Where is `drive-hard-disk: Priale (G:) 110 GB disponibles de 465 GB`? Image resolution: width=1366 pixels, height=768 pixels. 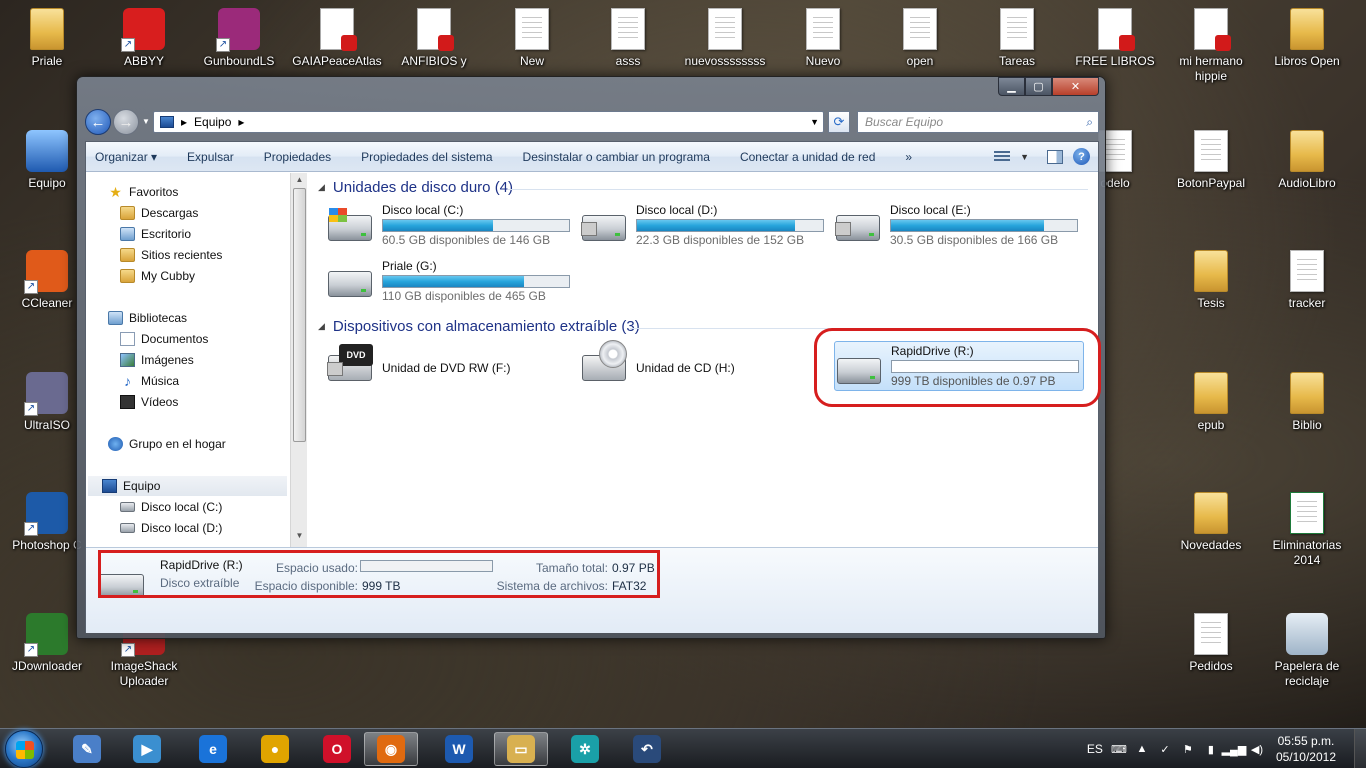 drive-hard-disk: Priale (G:) 110 GB disponibles de 465 GB is located at coordinates (451, 285).